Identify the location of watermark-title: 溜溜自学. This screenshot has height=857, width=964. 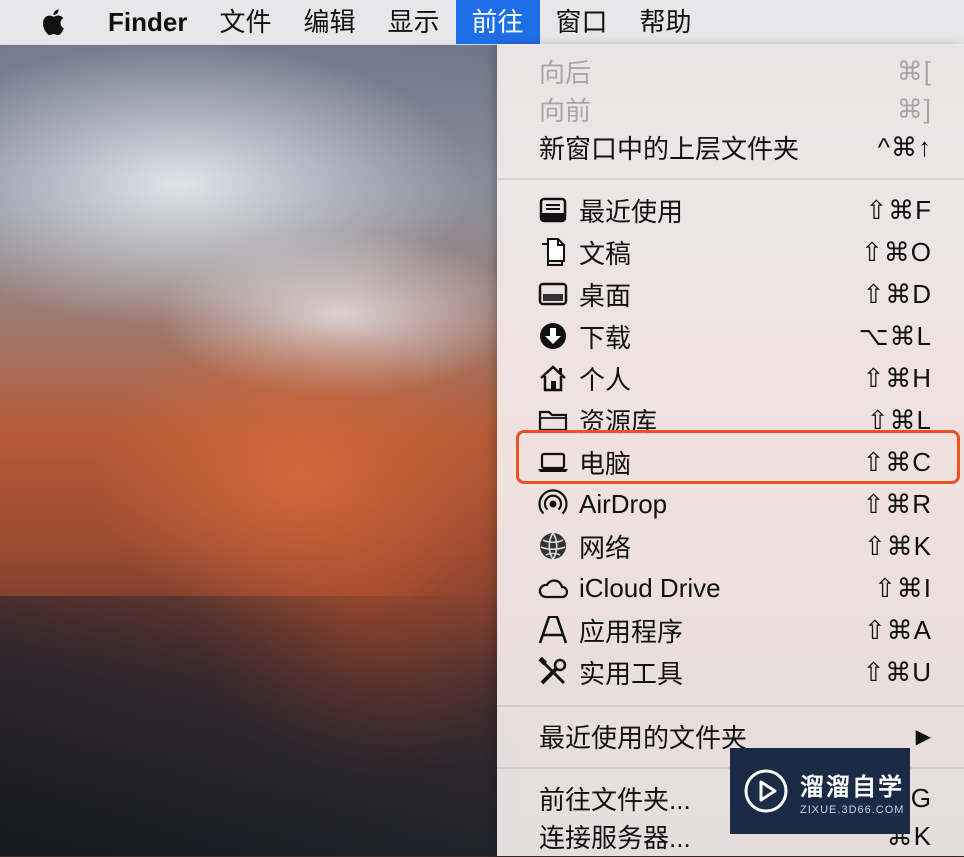
(852, 787).